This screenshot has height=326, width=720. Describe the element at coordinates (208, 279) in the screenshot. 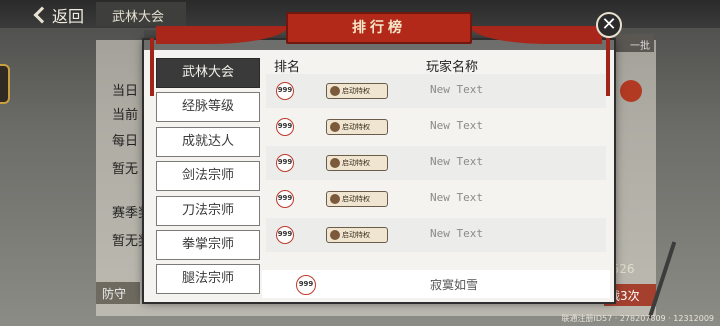

I see `tab-leg: 腿法宗师` at that location.